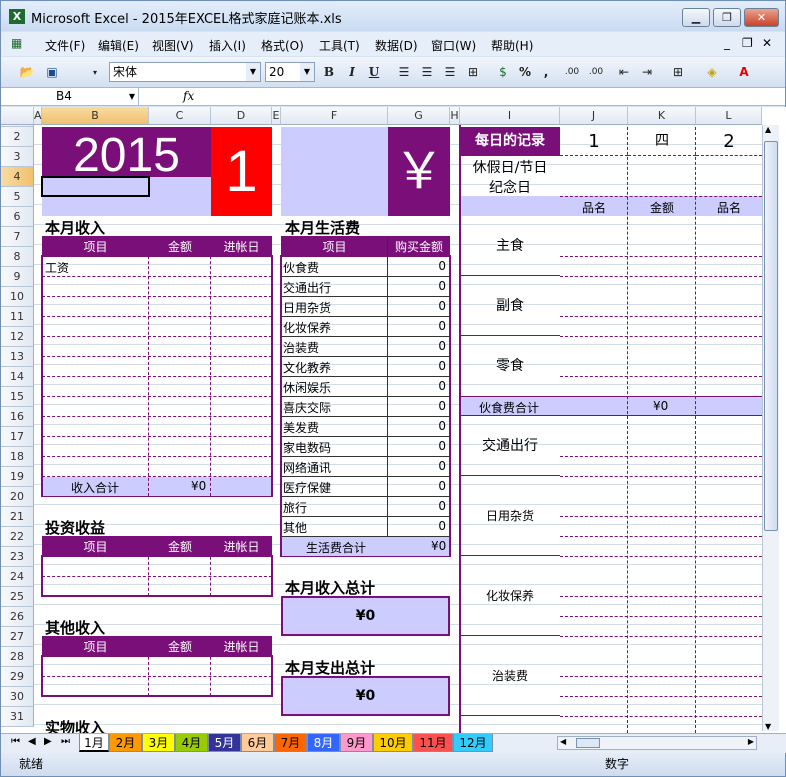 This screenshot has height=777, width=786. Describe the element at coordinates (185, 72) in the screenshot. I see `font-name-combo: 宋体 ▼` at that location.